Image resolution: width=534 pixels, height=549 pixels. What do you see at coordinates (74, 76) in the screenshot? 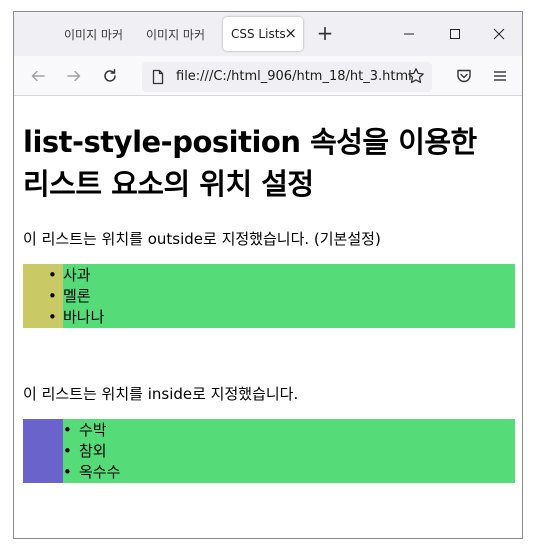
I see `arrow-right-icon` at bounding box center [74, 76].